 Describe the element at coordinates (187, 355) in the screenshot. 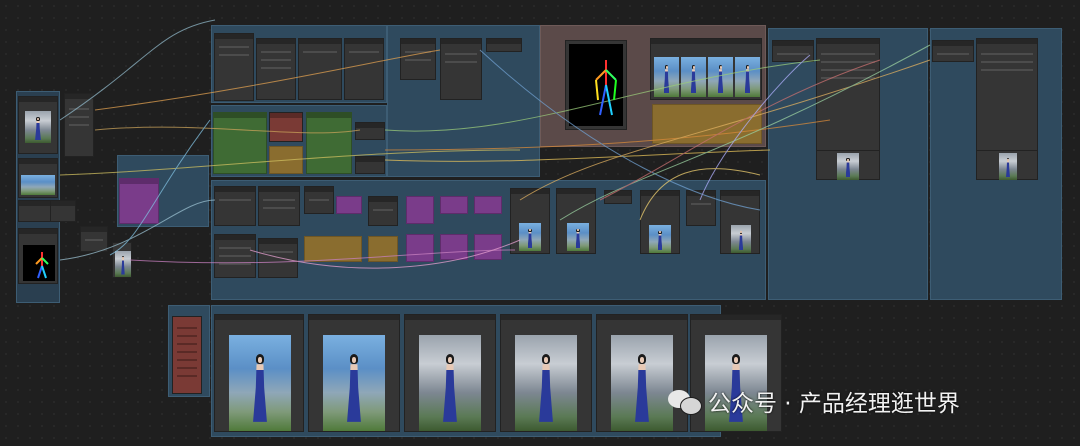

I see `save-video-node` at that location.